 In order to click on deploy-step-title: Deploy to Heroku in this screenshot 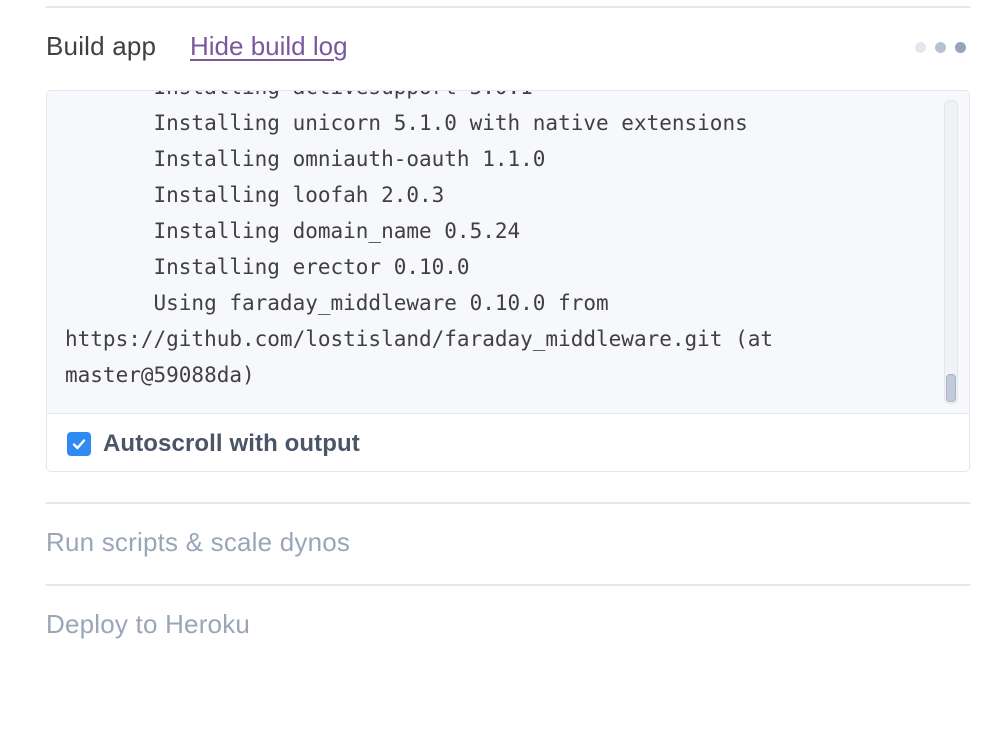, I will do `click(148, 624)`.